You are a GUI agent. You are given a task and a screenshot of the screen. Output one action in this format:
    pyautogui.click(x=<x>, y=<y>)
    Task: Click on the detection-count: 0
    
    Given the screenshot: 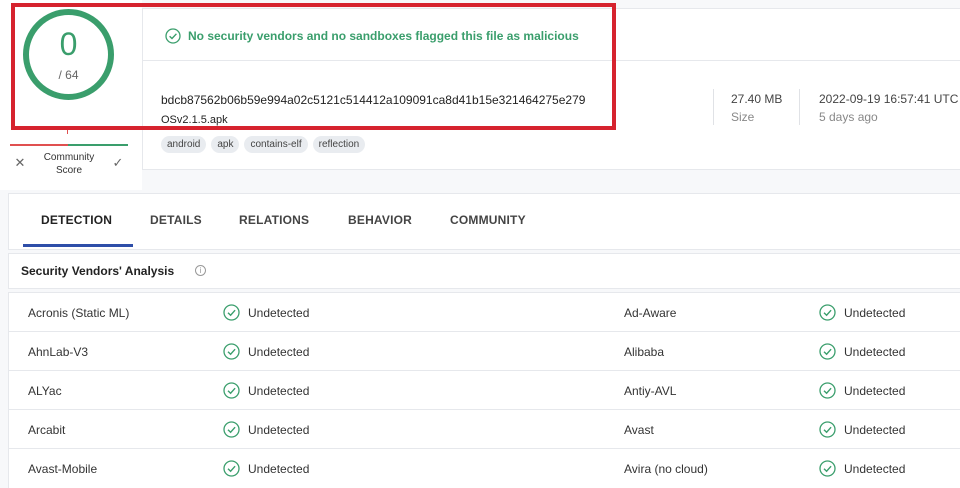 What is the action you would take?
    pyautogui.click(x=68, y=44)
    